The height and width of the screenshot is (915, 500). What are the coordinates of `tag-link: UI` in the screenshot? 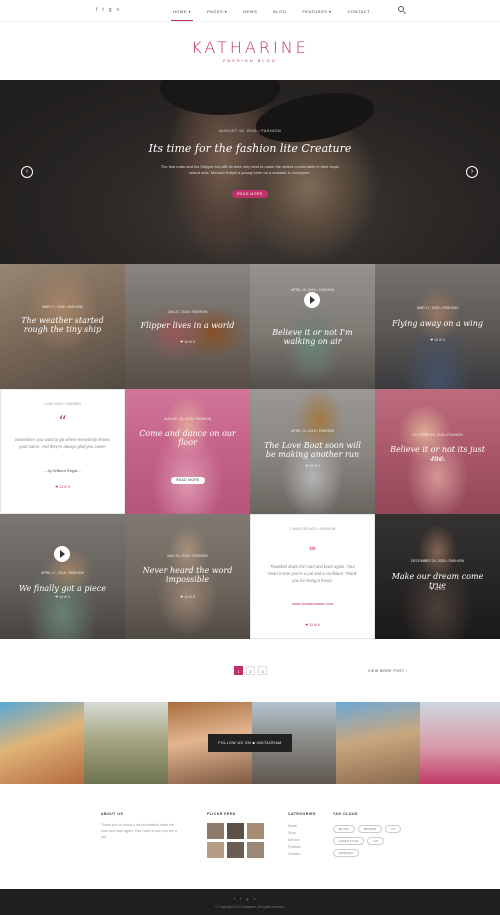 It's located at (393, 829).